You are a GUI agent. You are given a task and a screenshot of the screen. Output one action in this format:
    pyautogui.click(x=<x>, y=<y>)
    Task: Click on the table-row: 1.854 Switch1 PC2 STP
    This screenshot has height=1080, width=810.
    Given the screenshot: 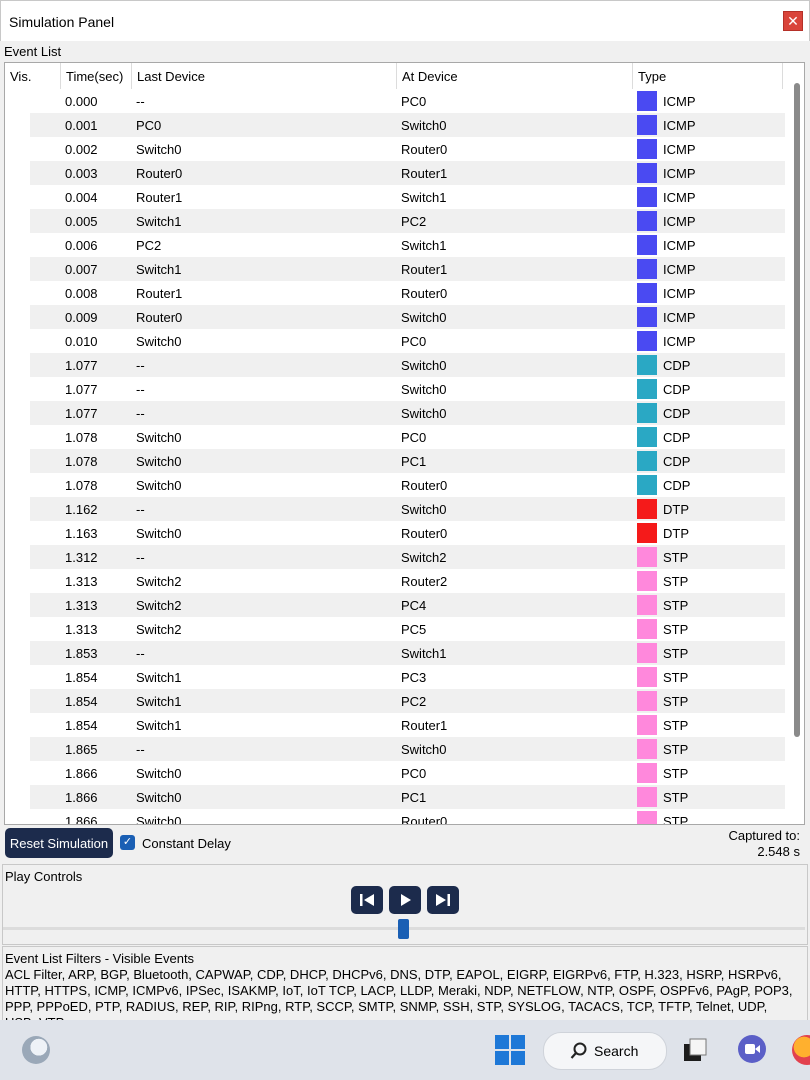 What is the action you would take?
    pyautogui.click(x=395, y=701)
    